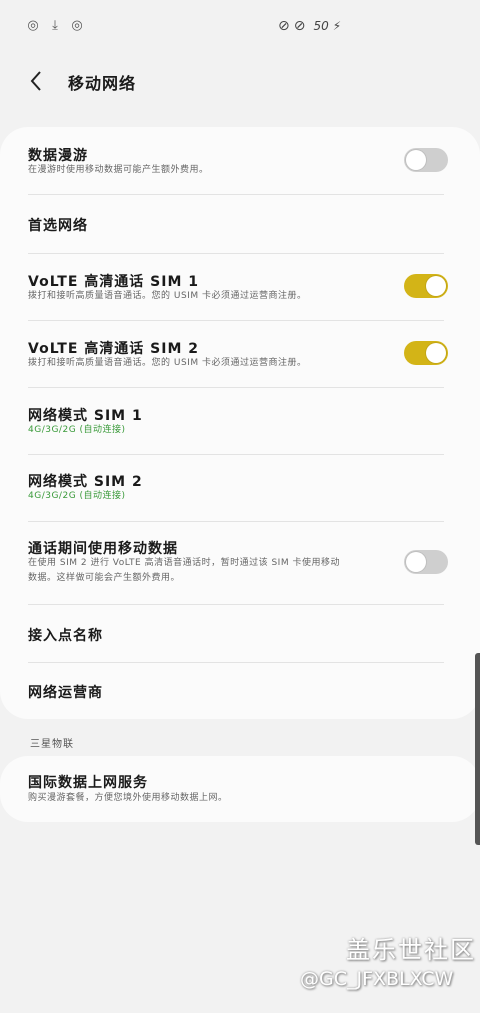  I want to click on network-mode-sim1-value: 4G/3G/2G (自动连接), so click(77, 430).